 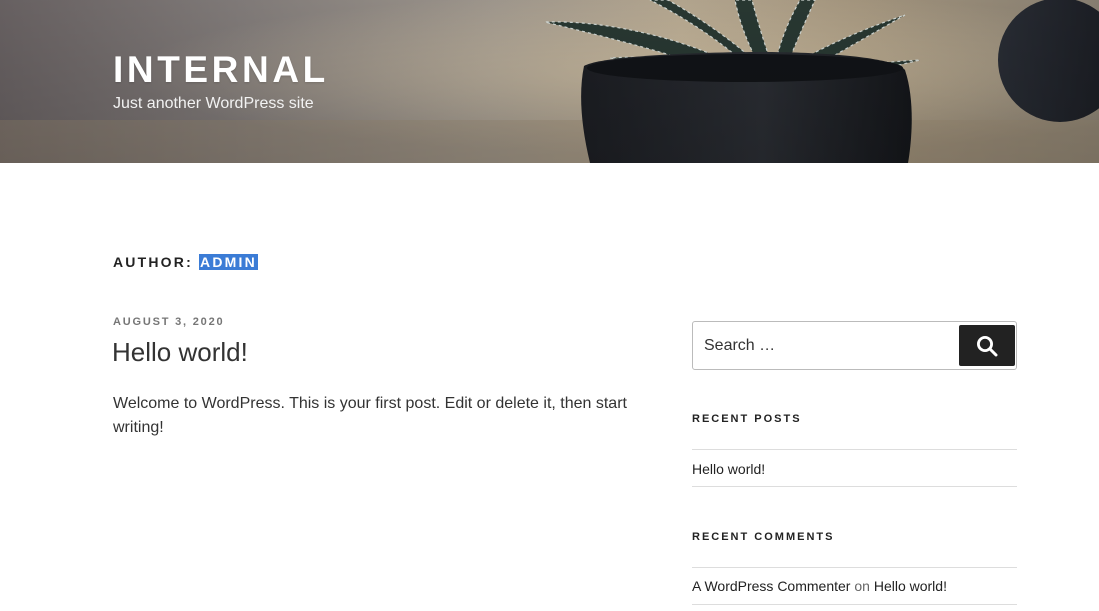 What do you see at coordinates (771, 586) in the screenshot?
I see `comment-author-link: A WordPress Commenter` at bounding box center [771, 586].